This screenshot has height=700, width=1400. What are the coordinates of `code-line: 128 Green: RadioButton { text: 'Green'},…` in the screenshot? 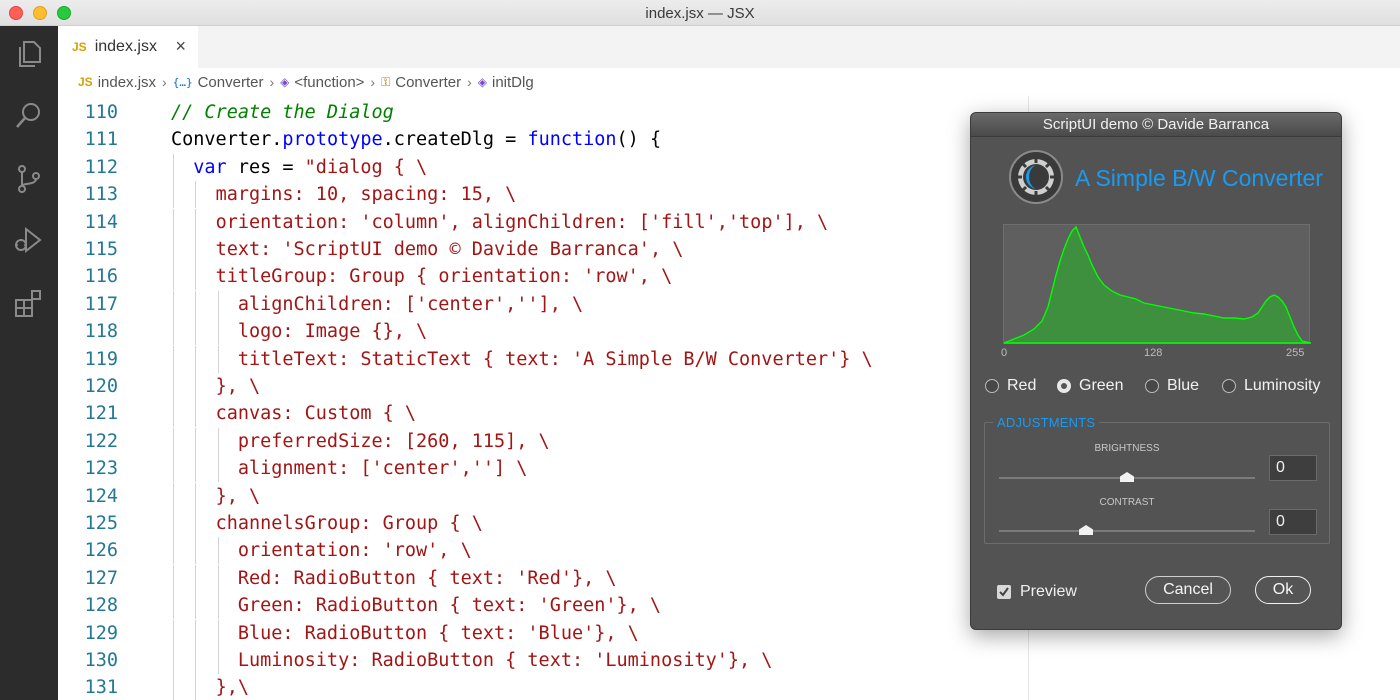 It's located at (558, 606).